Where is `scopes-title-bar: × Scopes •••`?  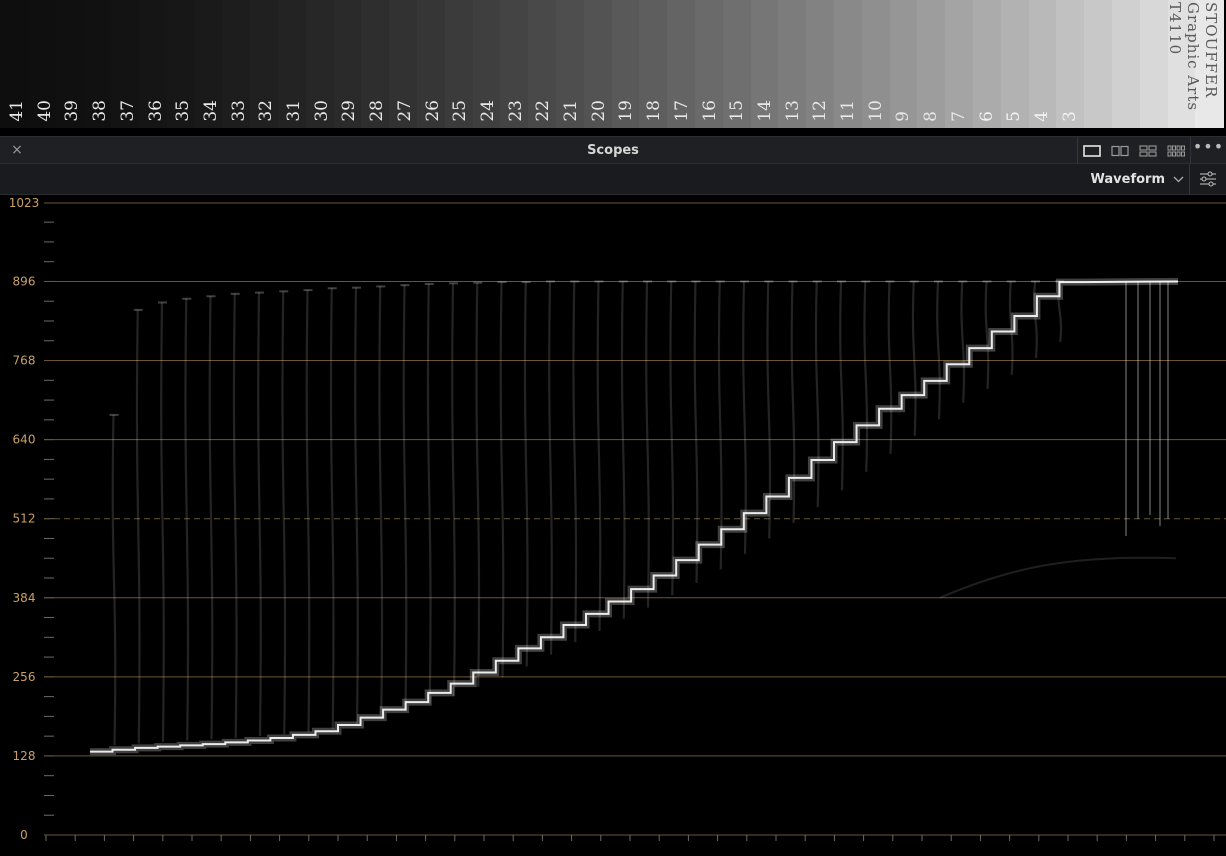 scopes-title-bar: × Scopes ••• is located at coordinates (613, 150).